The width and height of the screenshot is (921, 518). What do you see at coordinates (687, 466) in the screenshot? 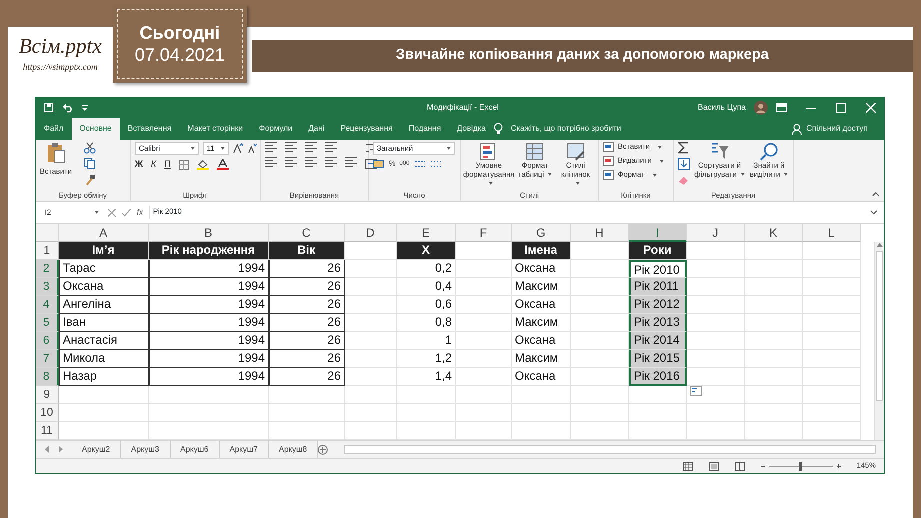
I see `normal-view-icon` at bounding box center [687, 466].